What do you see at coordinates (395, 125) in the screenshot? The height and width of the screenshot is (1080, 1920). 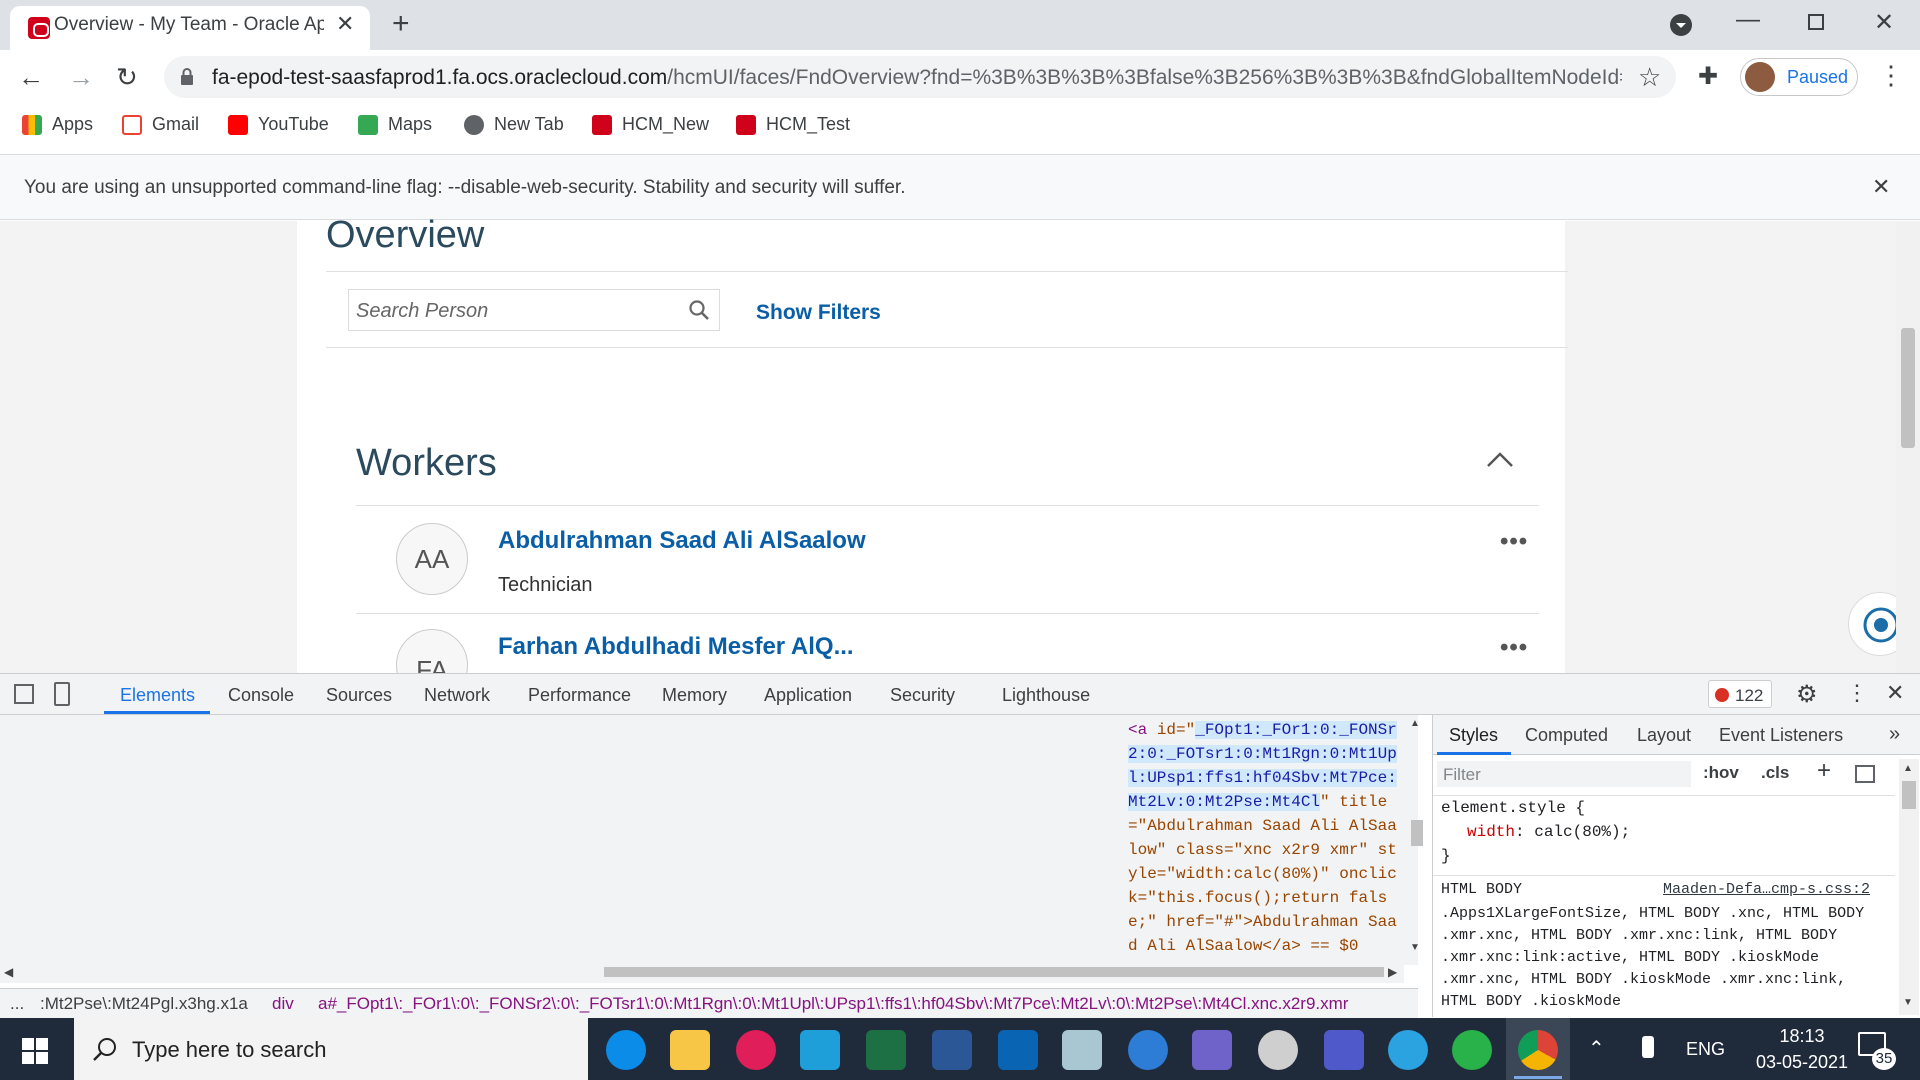 I see `bookmark-maps: Maps` at bounding box center [395, 125].